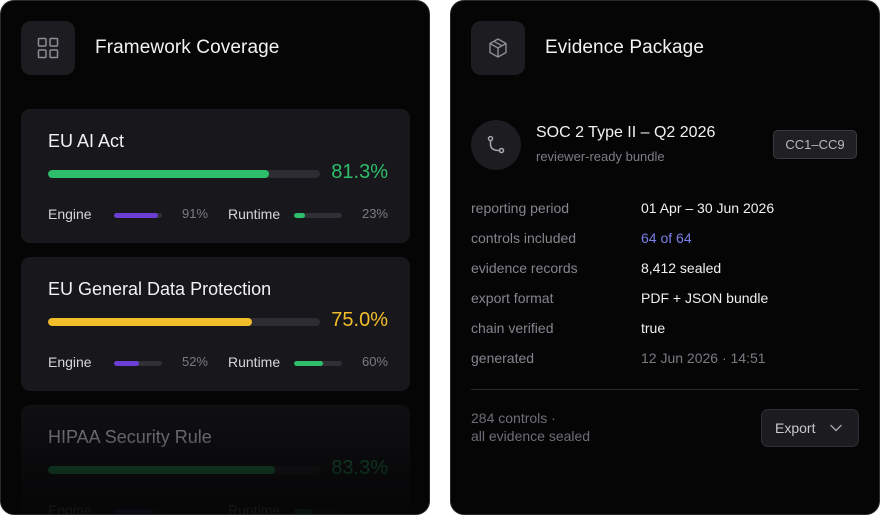 The image size is (880, 515). I want to click on detail-value: 64 of 64, so click(666, 238).